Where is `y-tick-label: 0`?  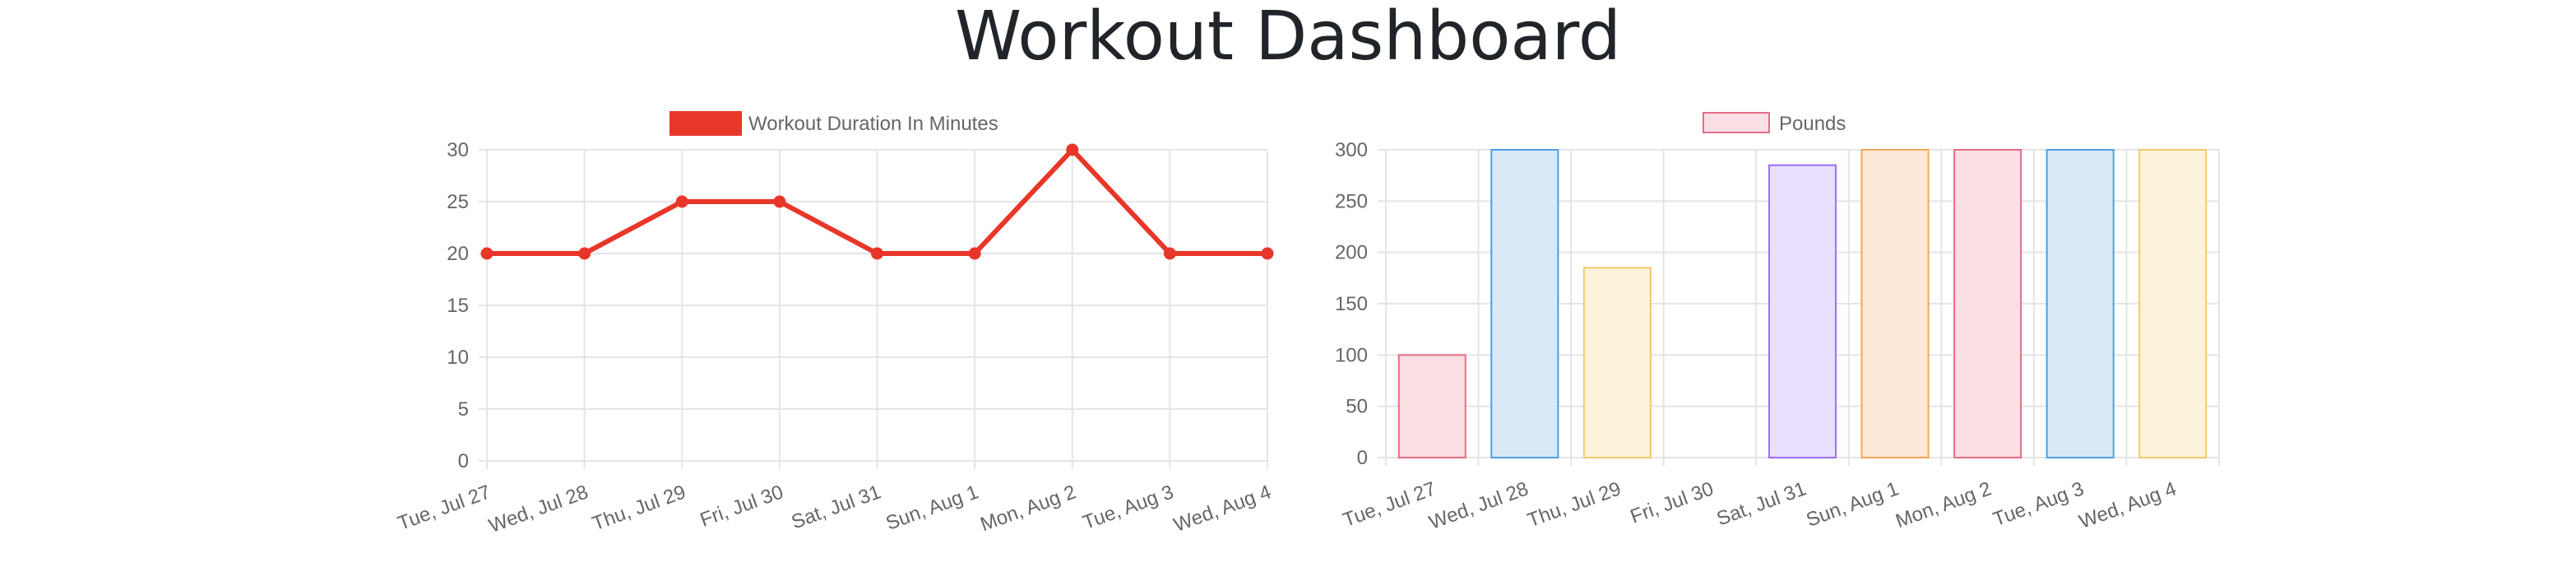 y-tick-label: 0 is located at coordinates (1363, 458).